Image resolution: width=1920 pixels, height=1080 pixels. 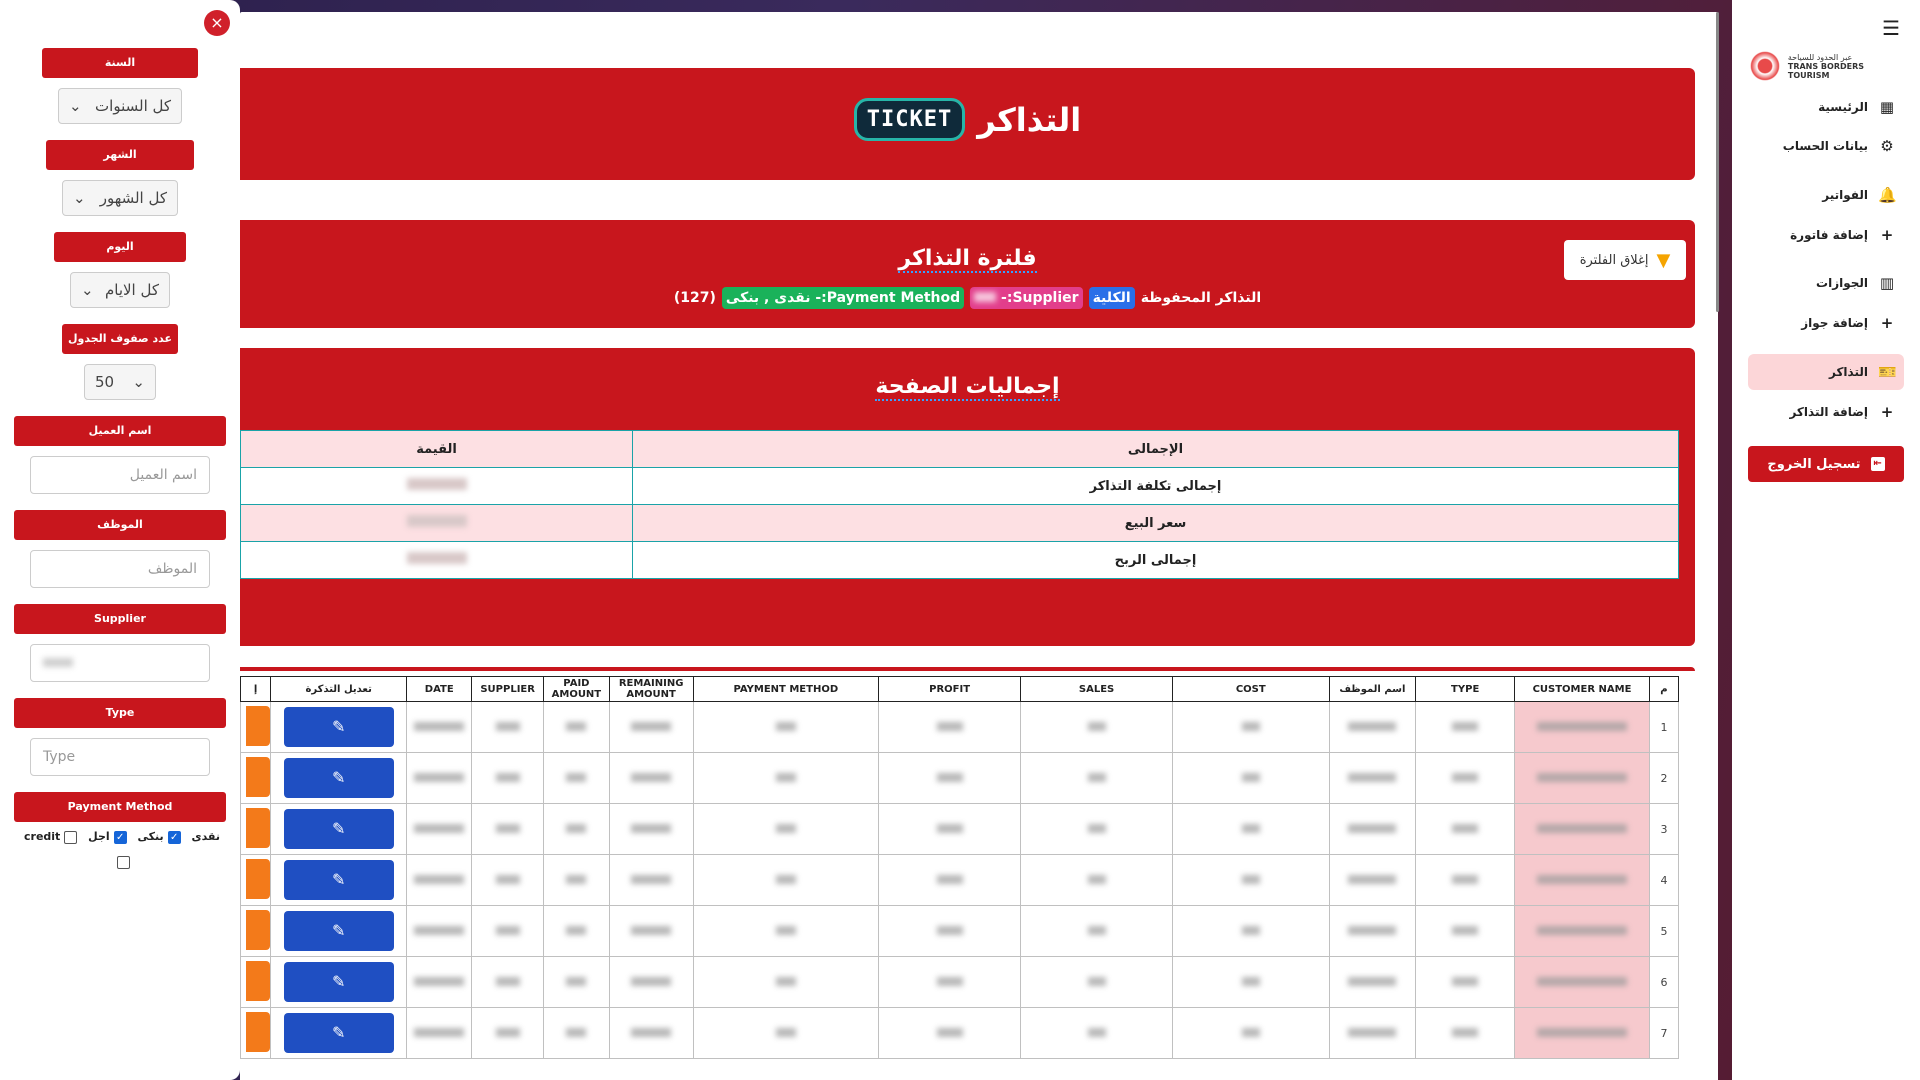 I want to click on column-header: DATE, so click(x=439, y=689).